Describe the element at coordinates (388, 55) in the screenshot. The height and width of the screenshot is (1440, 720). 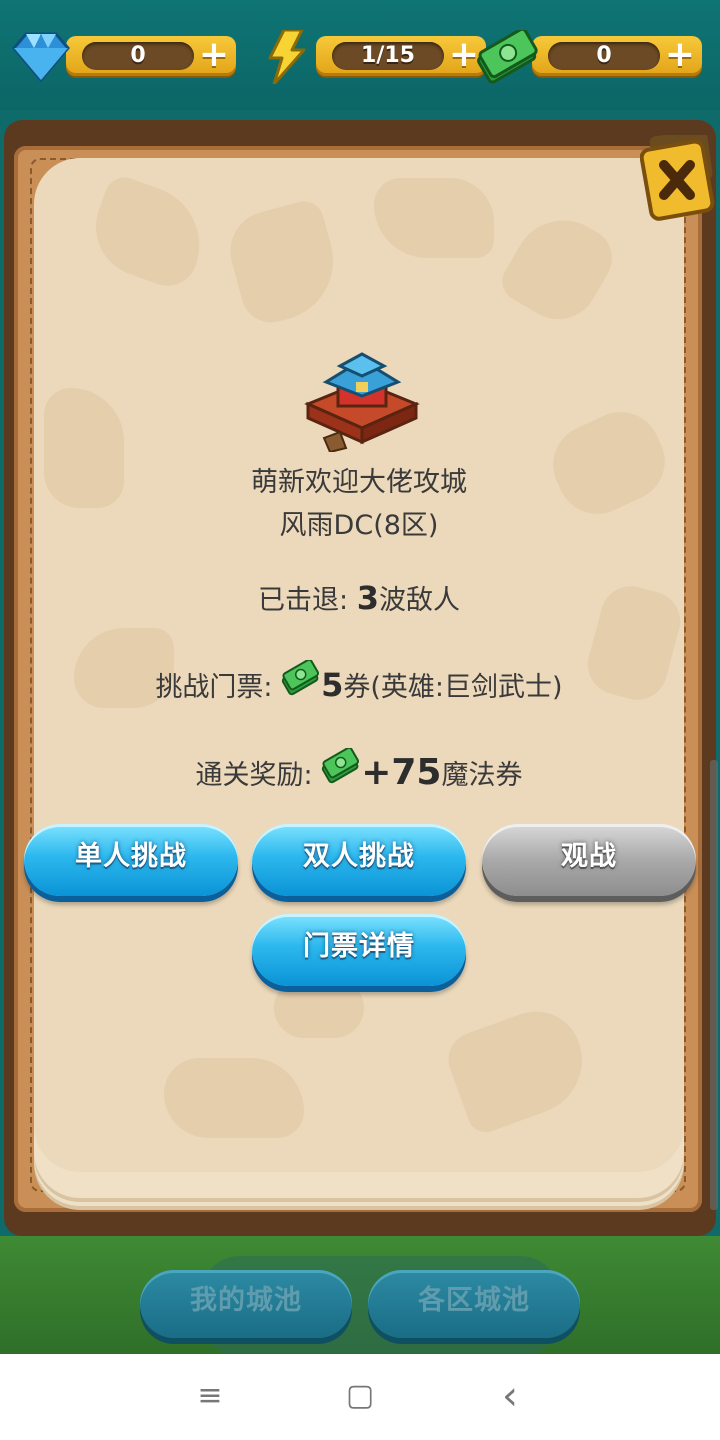
I see `energy-value: 1/15` at that location.